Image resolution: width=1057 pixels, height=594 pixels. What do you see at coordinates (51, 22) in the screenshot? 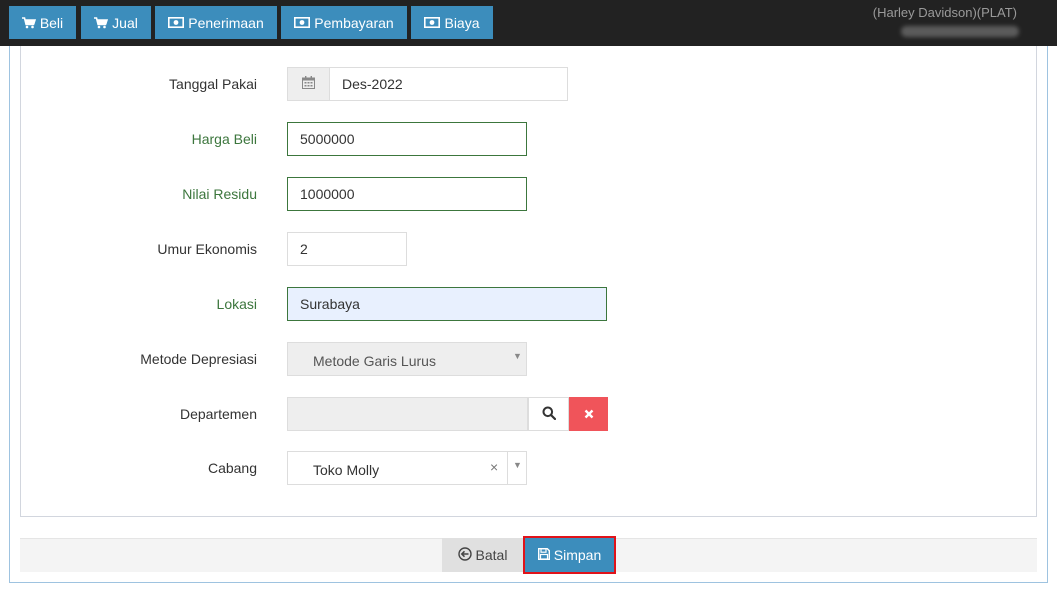
I see `beli-label: Beli` at bounding box center [51, 22].